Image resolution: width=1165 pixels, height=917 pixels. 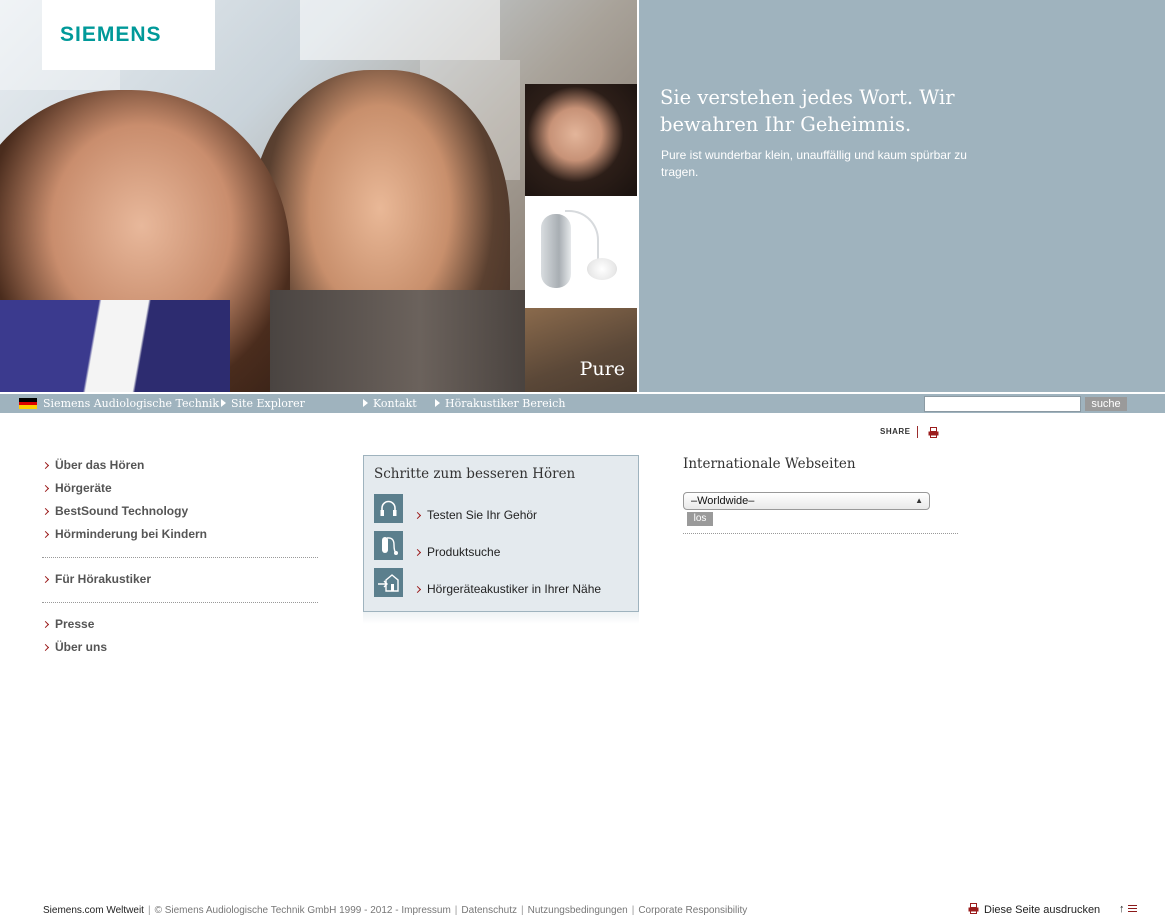 What do you see at coordinates (919, 500) in the screenshot?
I see `select-arrows-icon: ▲` at bounding box center [919, 500].